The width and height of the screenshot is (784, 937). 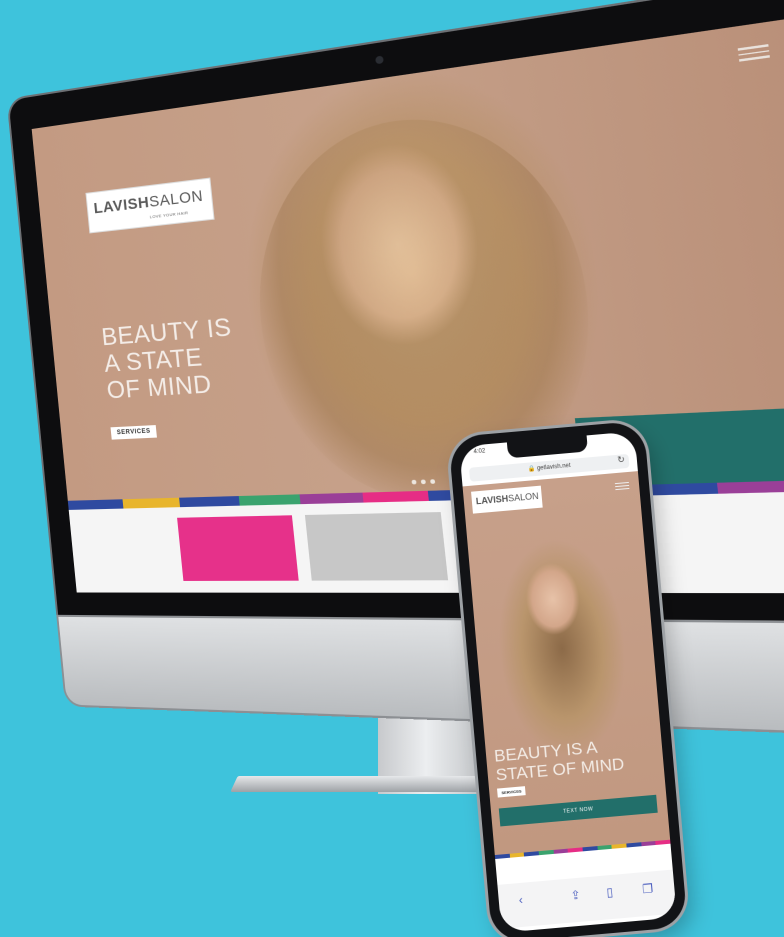 I want to click on carousel-dots, so click(x=423, y=482).